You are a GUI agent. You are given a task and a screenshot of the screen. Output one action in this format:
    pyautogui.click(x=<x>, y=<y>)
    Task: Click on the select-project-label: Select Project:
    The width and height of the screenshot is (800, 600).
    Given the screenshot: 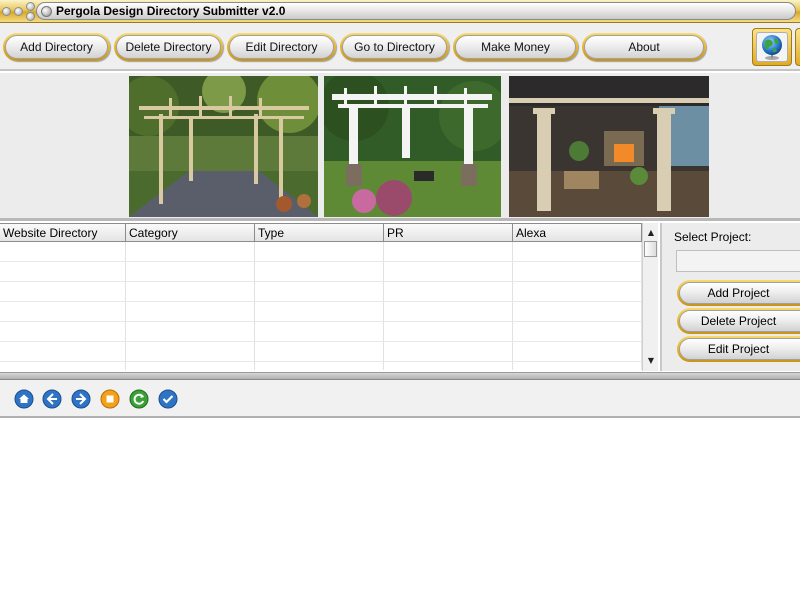 What is the action you would take?
    pyautogui.click(x=713, y=237)
    